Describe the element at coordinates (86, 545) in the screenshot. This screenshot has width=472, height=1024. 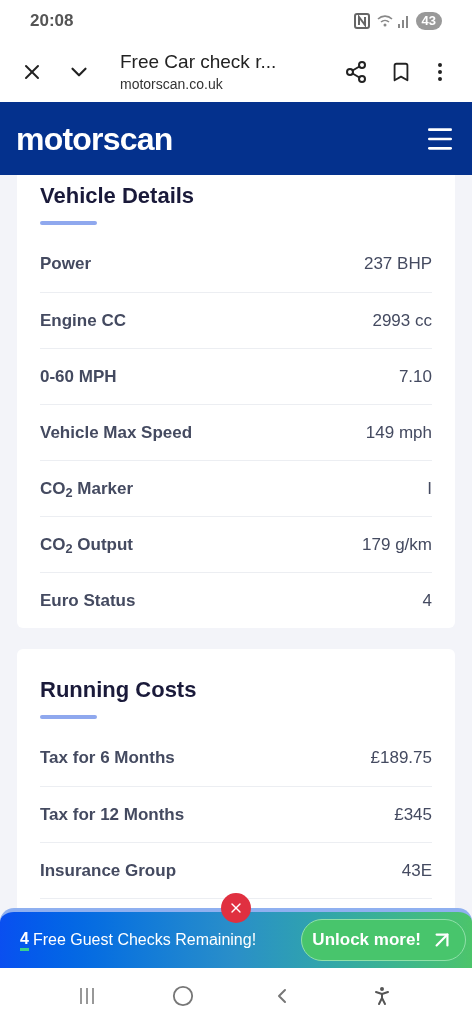
I see `row-label: CO$_{2}$ Output` at that location.